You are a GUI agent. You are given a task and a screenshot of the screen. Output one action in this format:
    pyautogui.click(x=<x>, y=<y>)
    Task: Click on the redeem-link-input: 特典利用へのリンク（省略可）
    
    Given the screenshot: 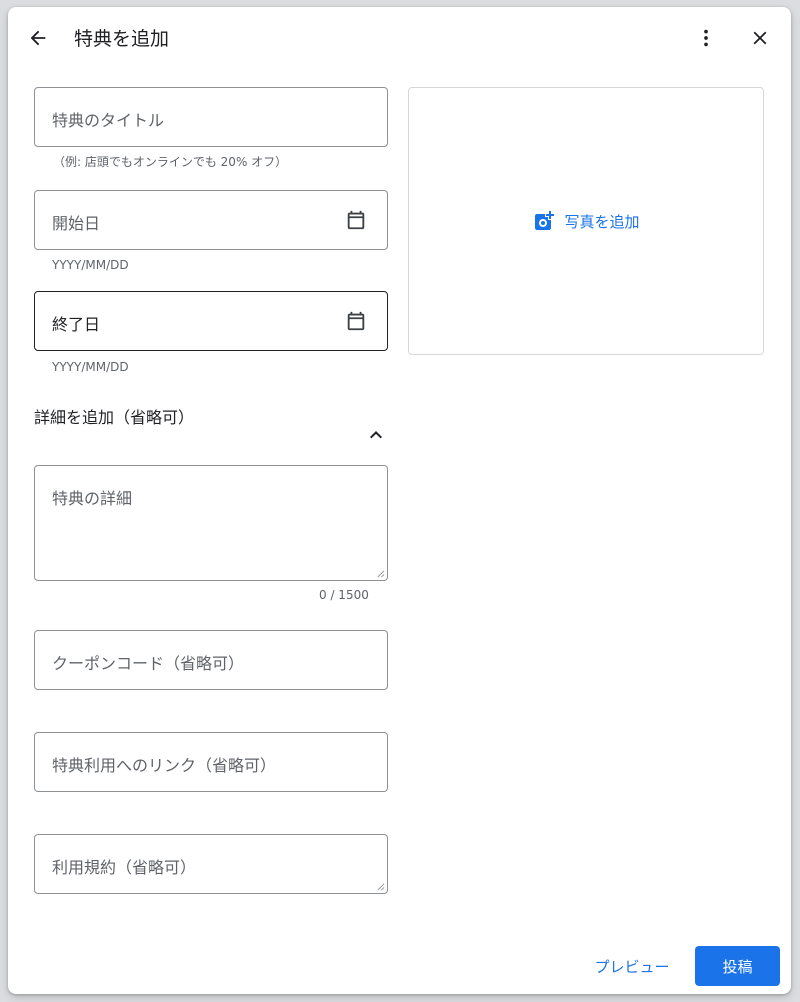 What is the action you would take?
    pyautogui.click(x=211, y=762)
    